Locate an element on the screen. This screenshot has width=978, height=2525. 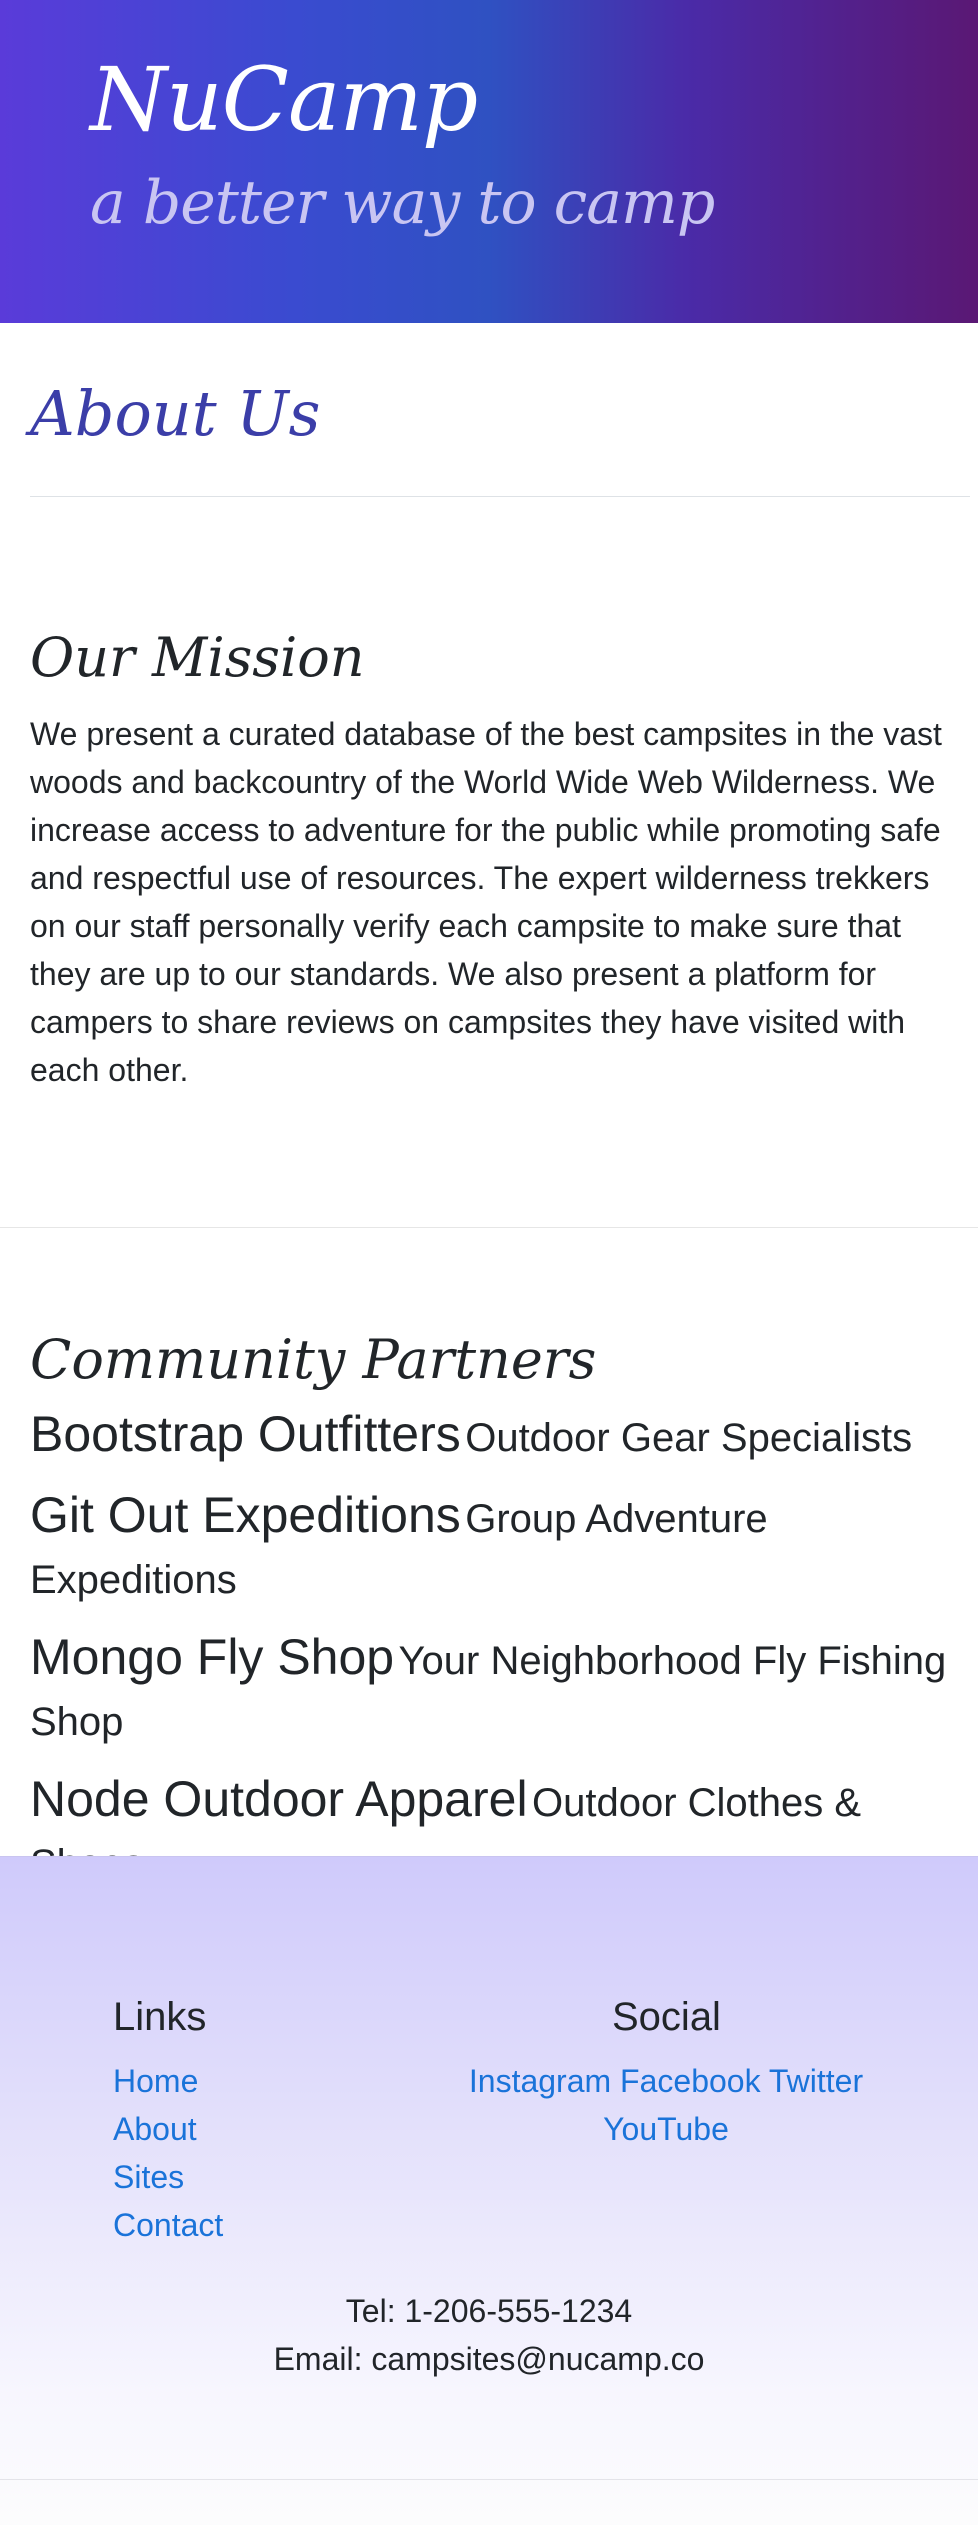
footer-link-contact: Contact is located at coordinates (168, 2225).